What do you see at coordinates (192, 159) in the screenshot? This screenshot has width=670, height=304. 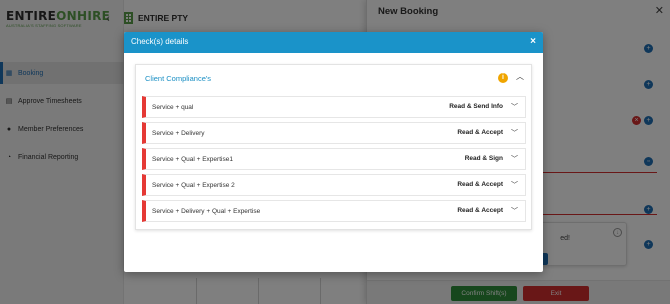 I see `compliance-name: Service + Qual + Expertise1` at bounding box center [192, 159].